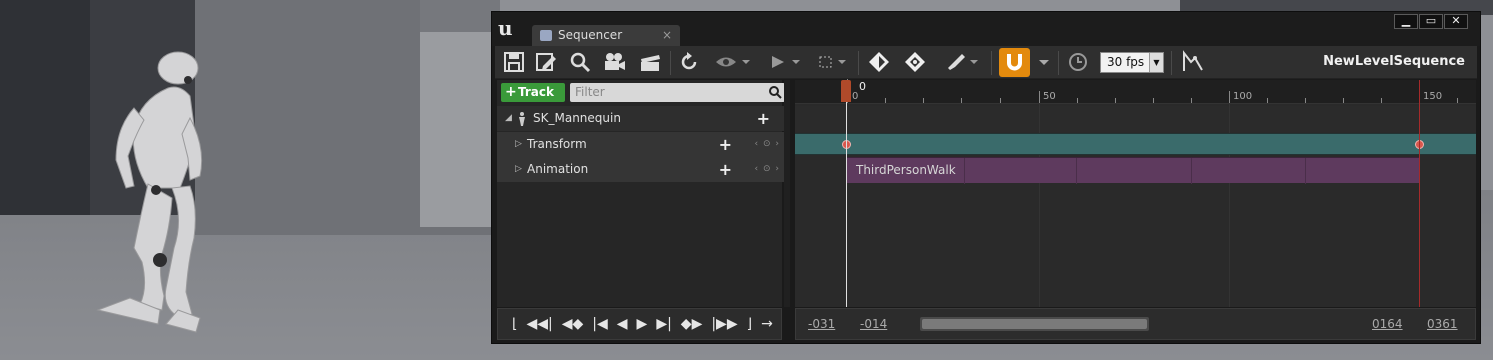 The image size is (1493, 360). I want to click on step-forward-button: ▶|, so click(663, 324).